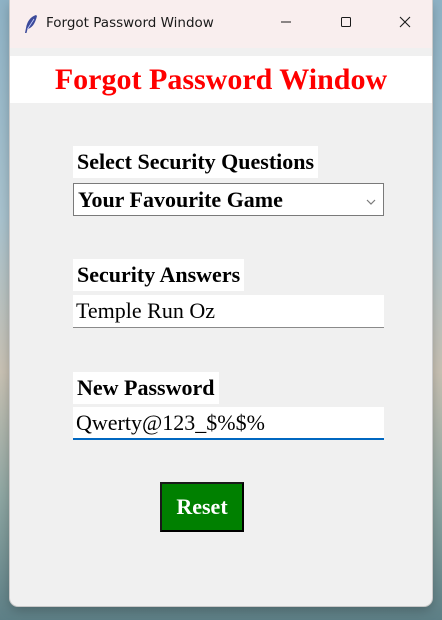 The width and height of the screenshot is (442, 620). Describe the element at coordinates (228, 311) in the screenshot. I see `security-answer-input` at that location.